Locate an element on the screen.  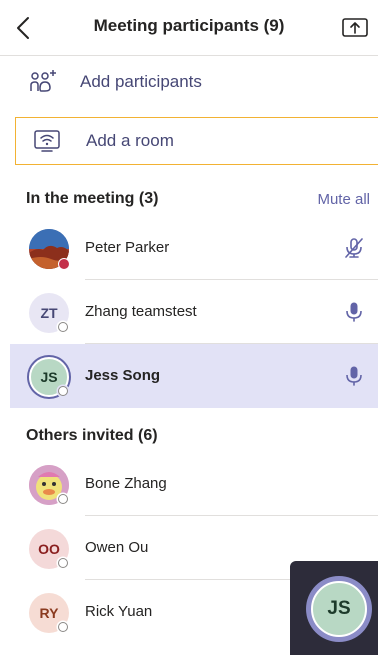
status-busy-indicator is located at coordinates (64, 264).